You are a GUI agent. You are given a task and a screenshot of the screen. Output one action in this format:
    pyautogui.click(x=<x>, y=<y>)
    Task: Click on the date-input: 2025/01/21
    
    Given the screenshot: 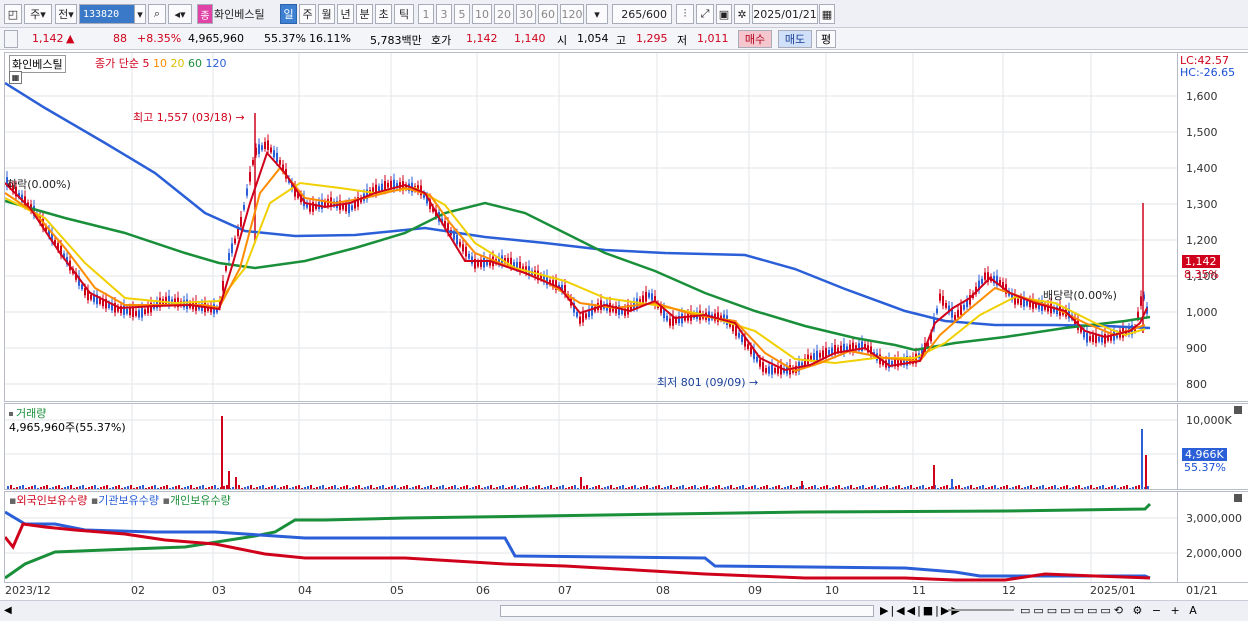 What is the action you would take?
    pyautogui.click(x=785, y=14)
    